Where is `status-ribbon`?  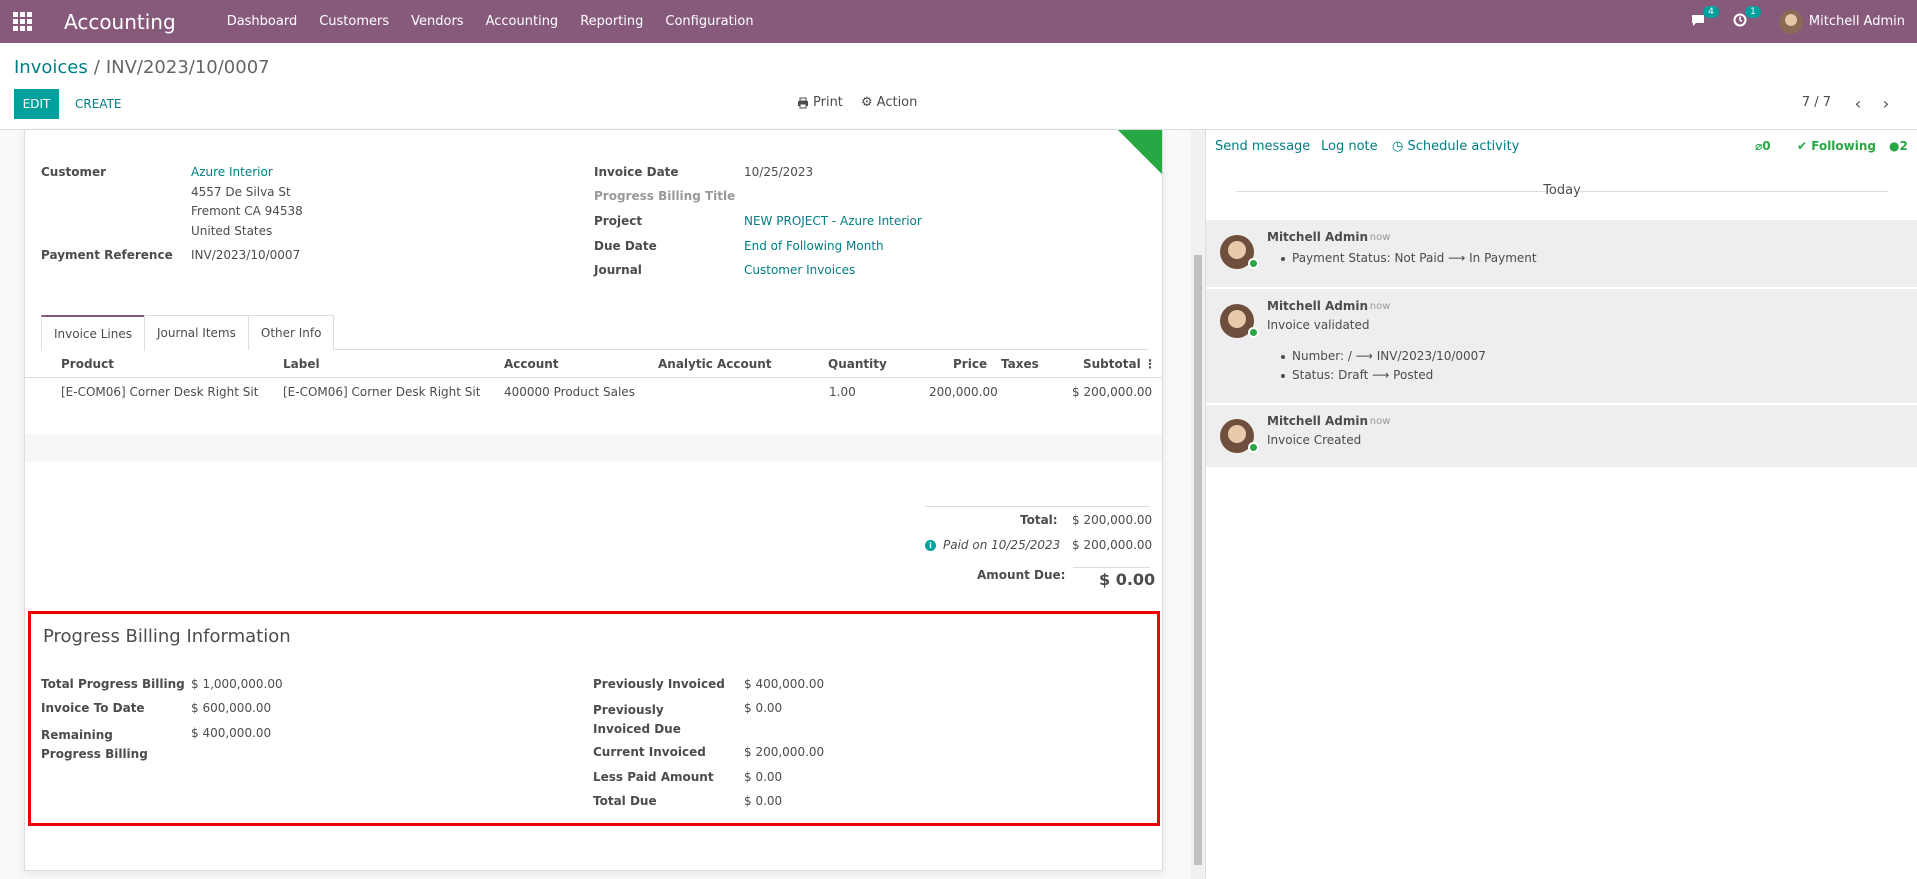
status-ribbon is located at coordinates (1117, 170).